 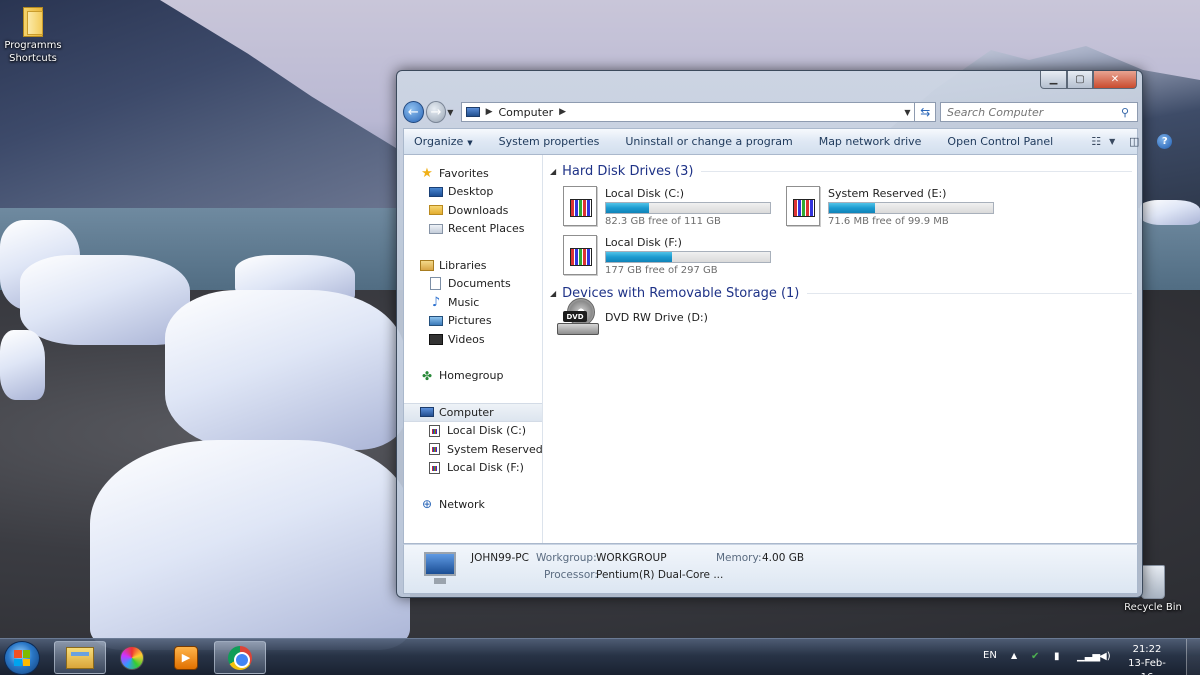 I want to click on view-controls: ☷ ▼ ◫ ?, so click(x=1129, y=142).